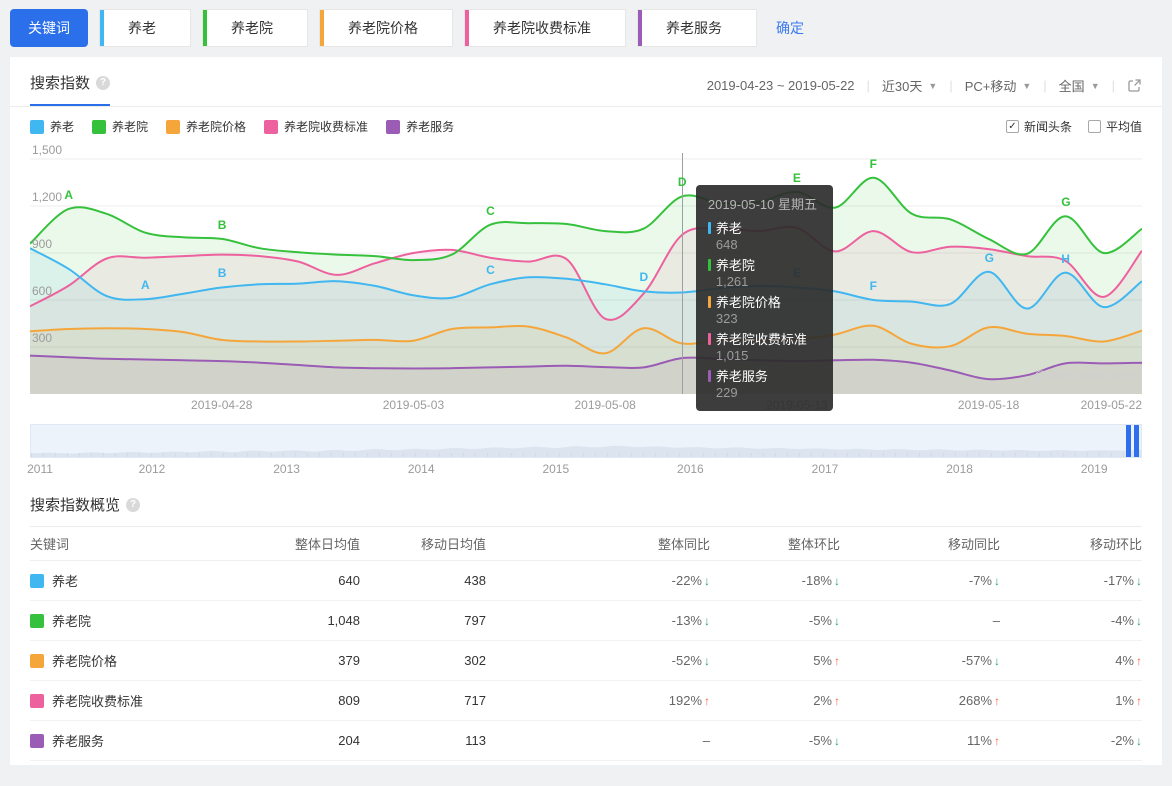 This screenshot has width=1172, height=786. Describe the element at coordinates (47, 150) in the screenshot. I see `y-axis-label: 1,500` at that location.